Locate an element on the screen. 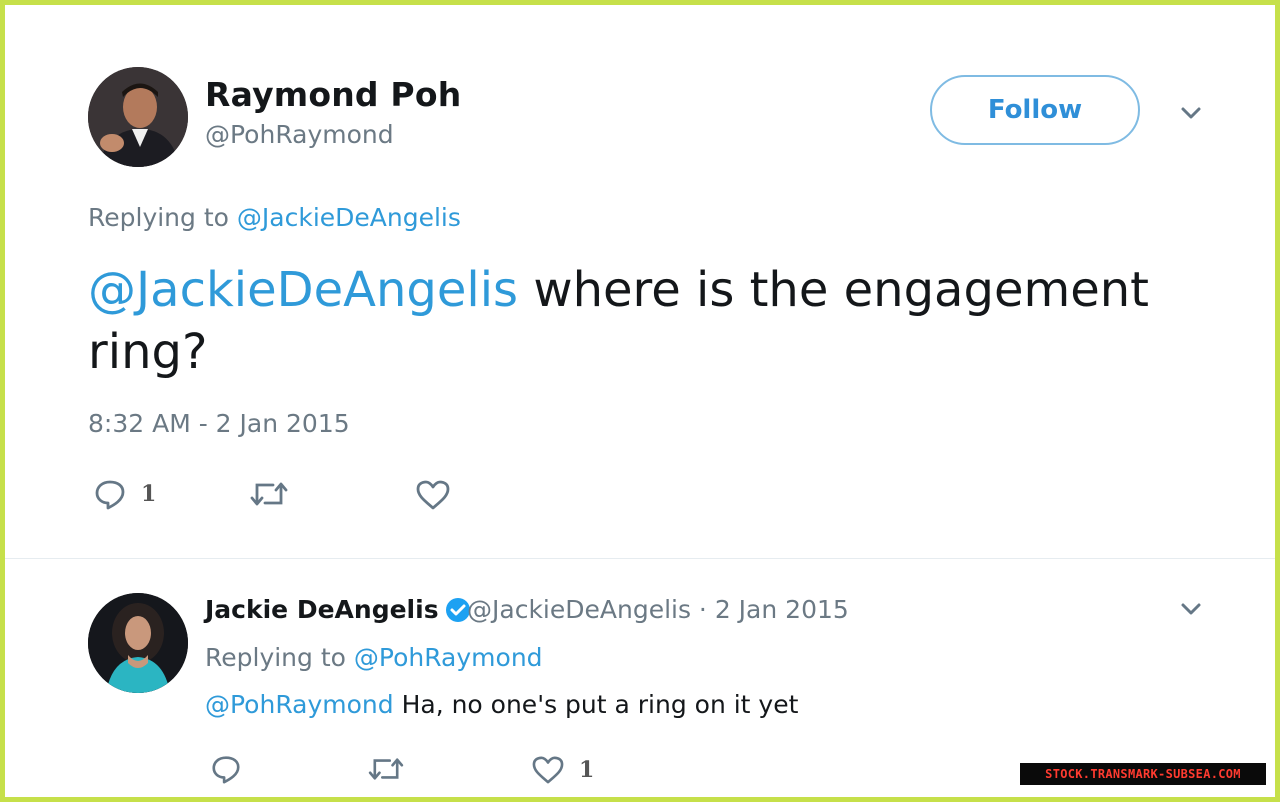 This screenshot has height=802, width=1280. reply-replying-handle-link: @PohRaymond is located at coordinates (448, 657).